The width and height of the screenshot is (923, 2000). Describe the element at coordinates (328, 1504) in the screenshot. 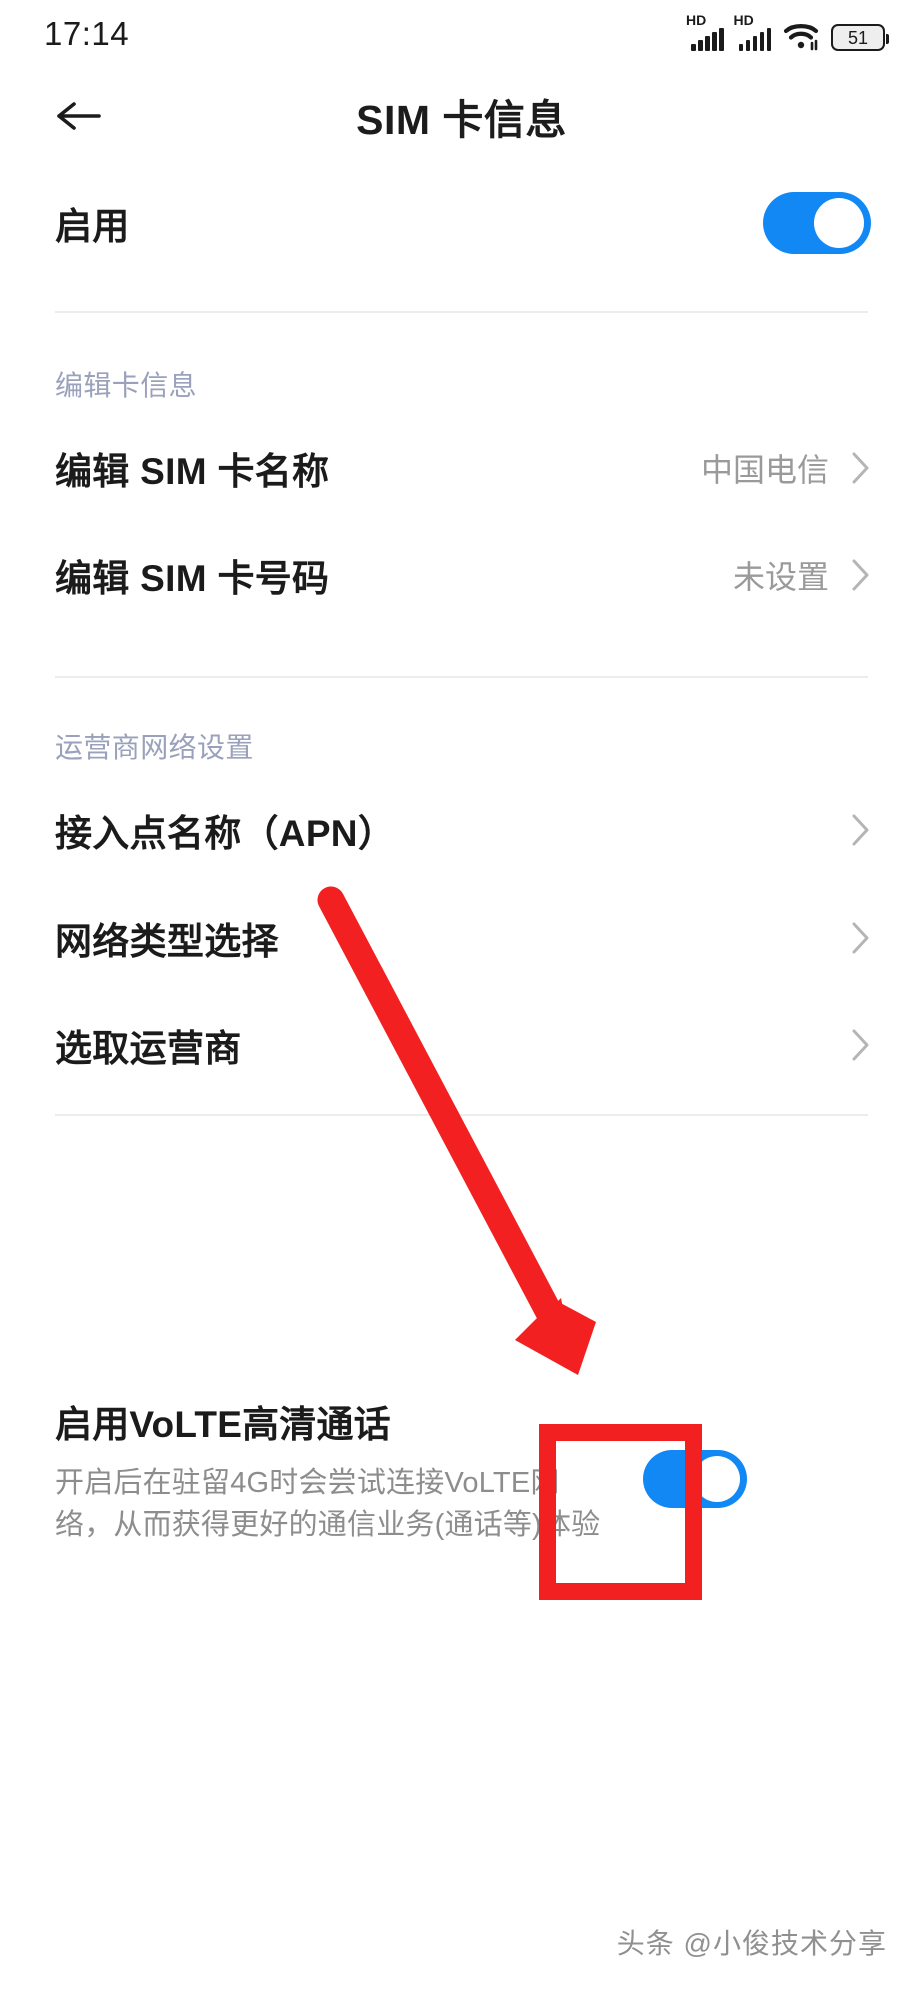

I see `volte-description: 开启后在驻留4G时会尝试连接VoLTE网络，从而获得更好的通信业务(通话等)体验` at that location.